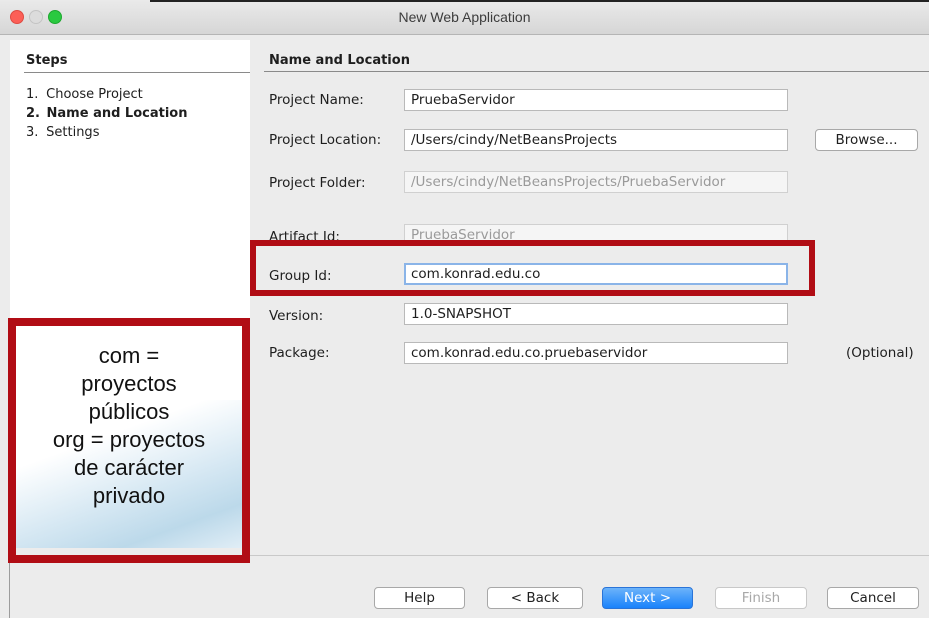 This screenshot has width=929, height=618. I want to click on window-title: New Web Application, so click(464, 17).